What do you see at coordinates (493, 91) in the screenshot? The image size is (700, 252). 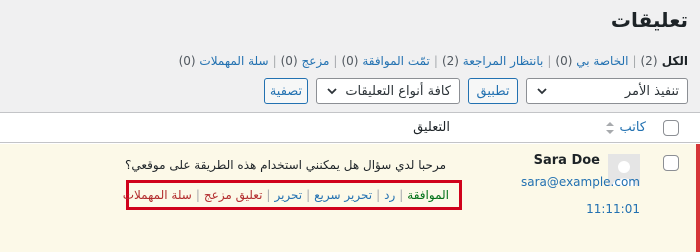 I see `apply-button: تطبيق` at bounding box center [493, 91].